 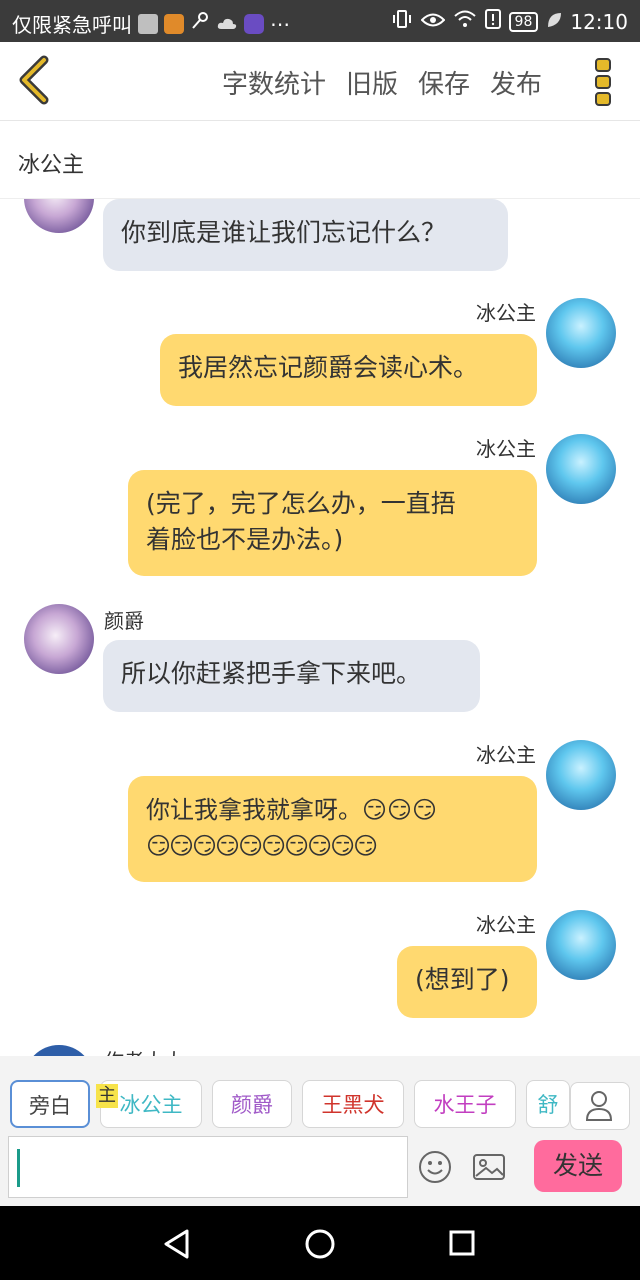 What do you see at coordinates (227, 24) in the screenshot?
I see `cloud-icon` at bounding box center [227, 24].